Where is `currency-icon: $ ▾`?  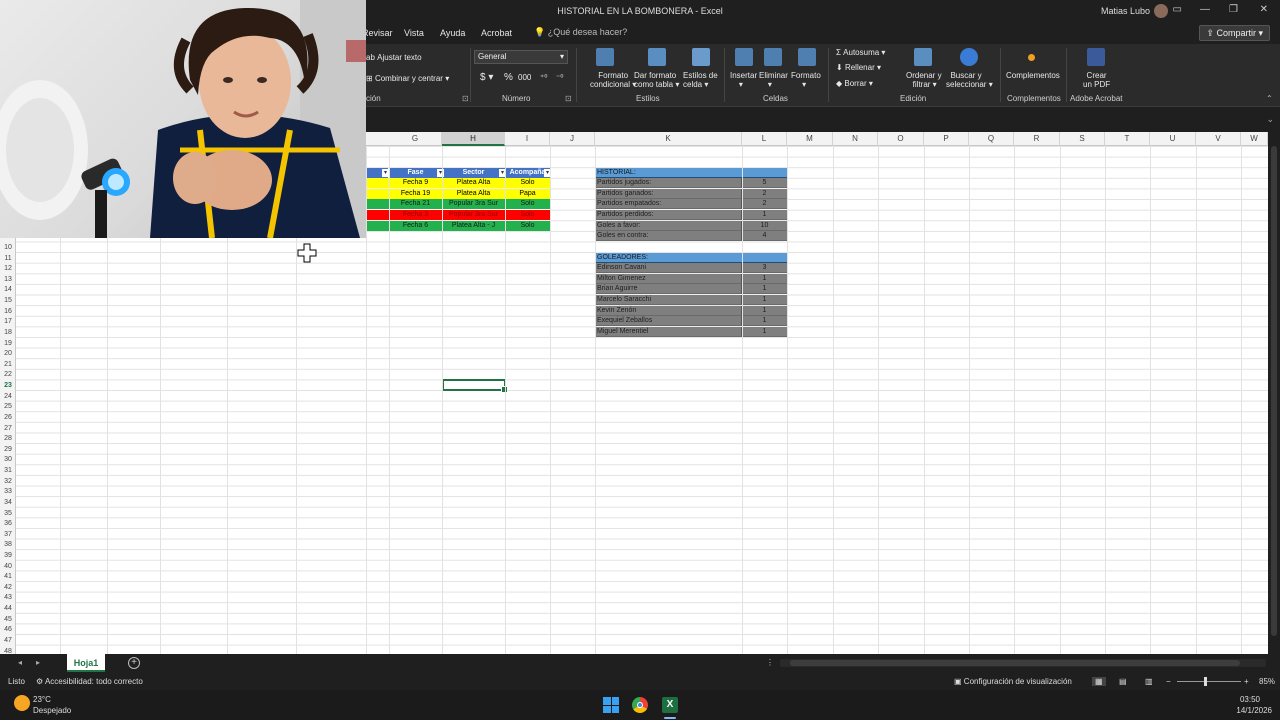
currency-icon: $ ▾ is located at coordinates (486, 77).